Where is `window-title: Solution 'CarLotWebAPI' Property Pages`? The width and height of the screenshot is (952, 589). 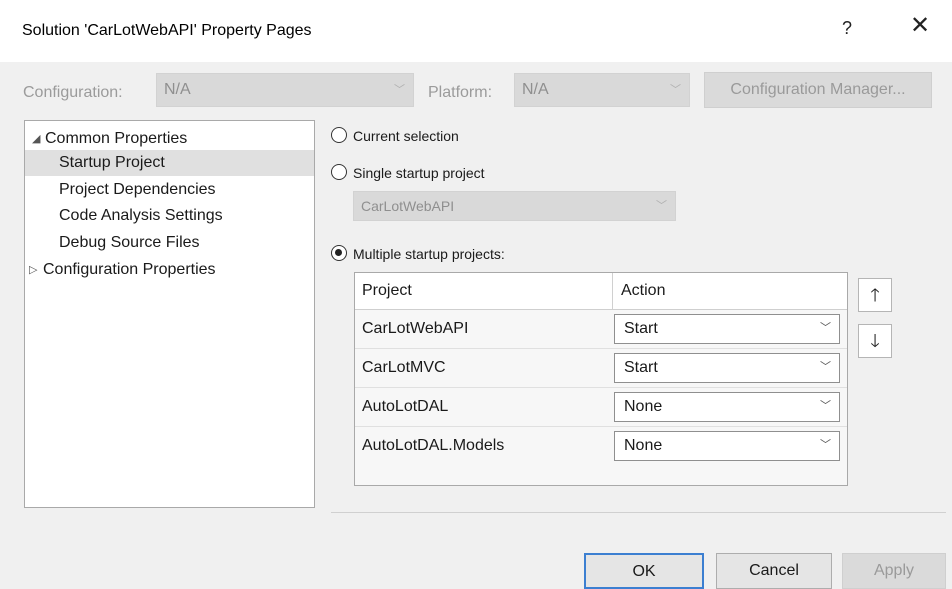
window-title: Solution 'CarLotWebAPI' Property Pages is located at coordinates (167, 30).